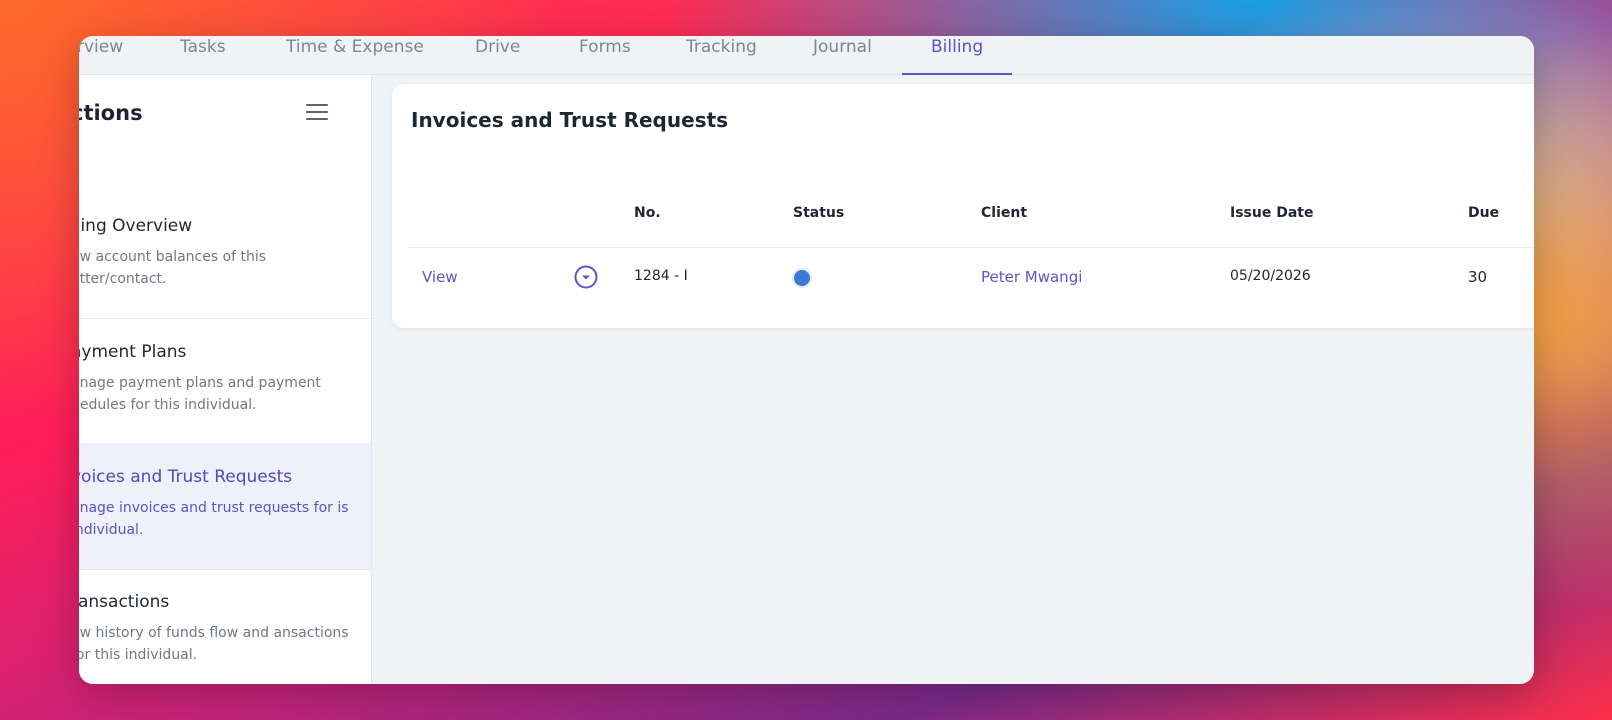 The width and height of the screenshot is (1612, 720). Describe the element at coordinates (1031, 277) in the screenshot. I see `client-link: Peter Mwangi` at that location.